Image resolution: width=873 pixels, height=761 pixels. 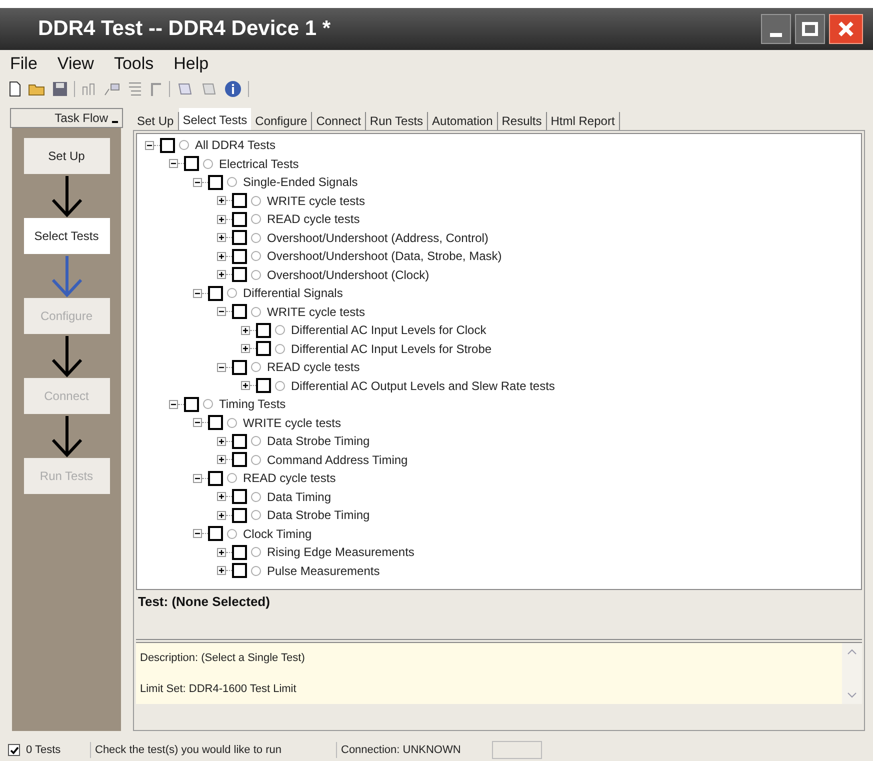 What do you see at coordinates (67, 236) in the screenshot?
I see `task-step-button: Select Tests` at bounding box center [67, 236].